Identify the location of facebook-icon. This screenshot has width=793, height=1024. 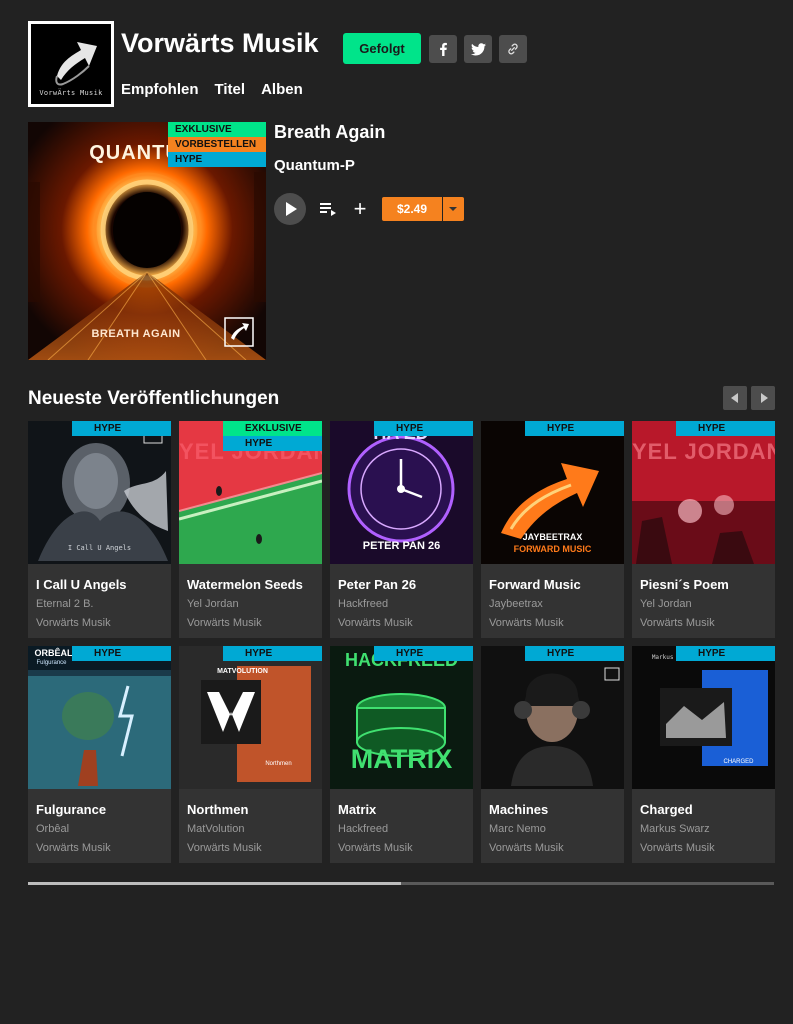
(443, 49).